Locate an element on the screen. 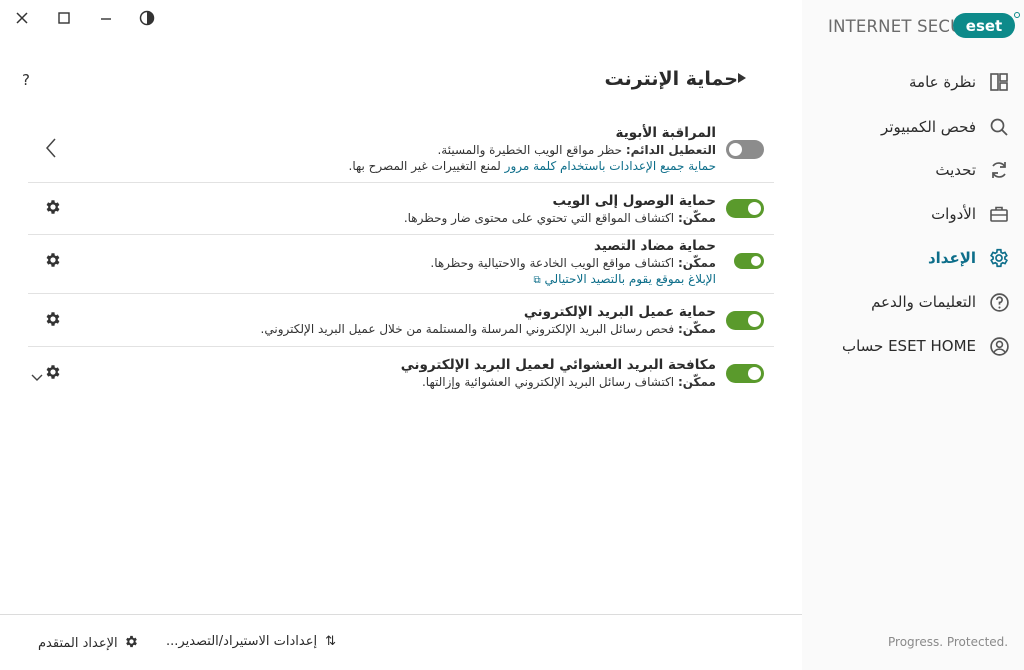  status-label: التعطيل الدائم: is located at coordinates (670, 150).